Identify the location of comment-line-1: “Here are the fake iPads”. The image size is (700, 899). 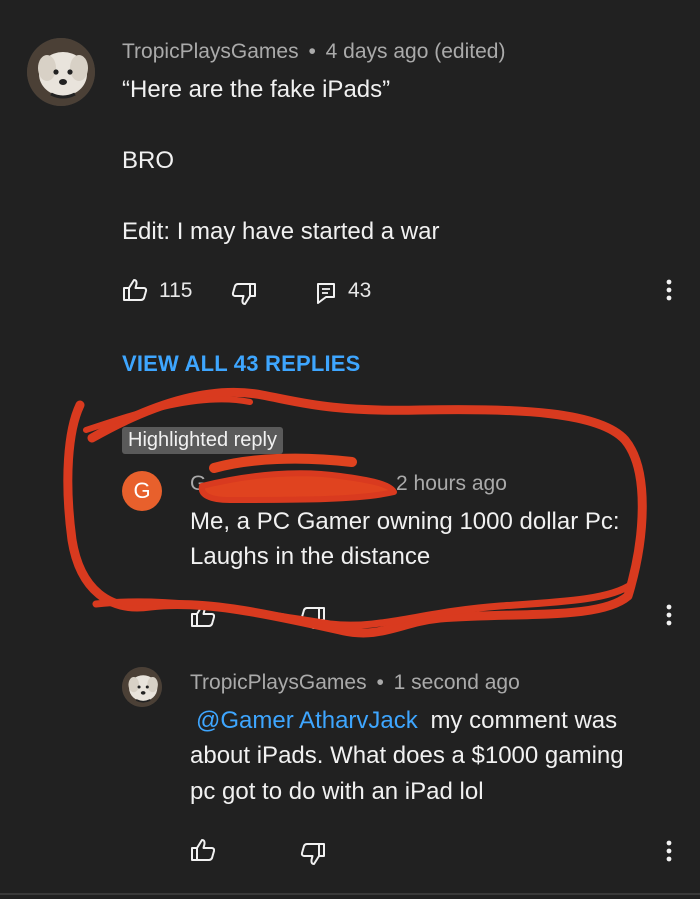
(256, 89).